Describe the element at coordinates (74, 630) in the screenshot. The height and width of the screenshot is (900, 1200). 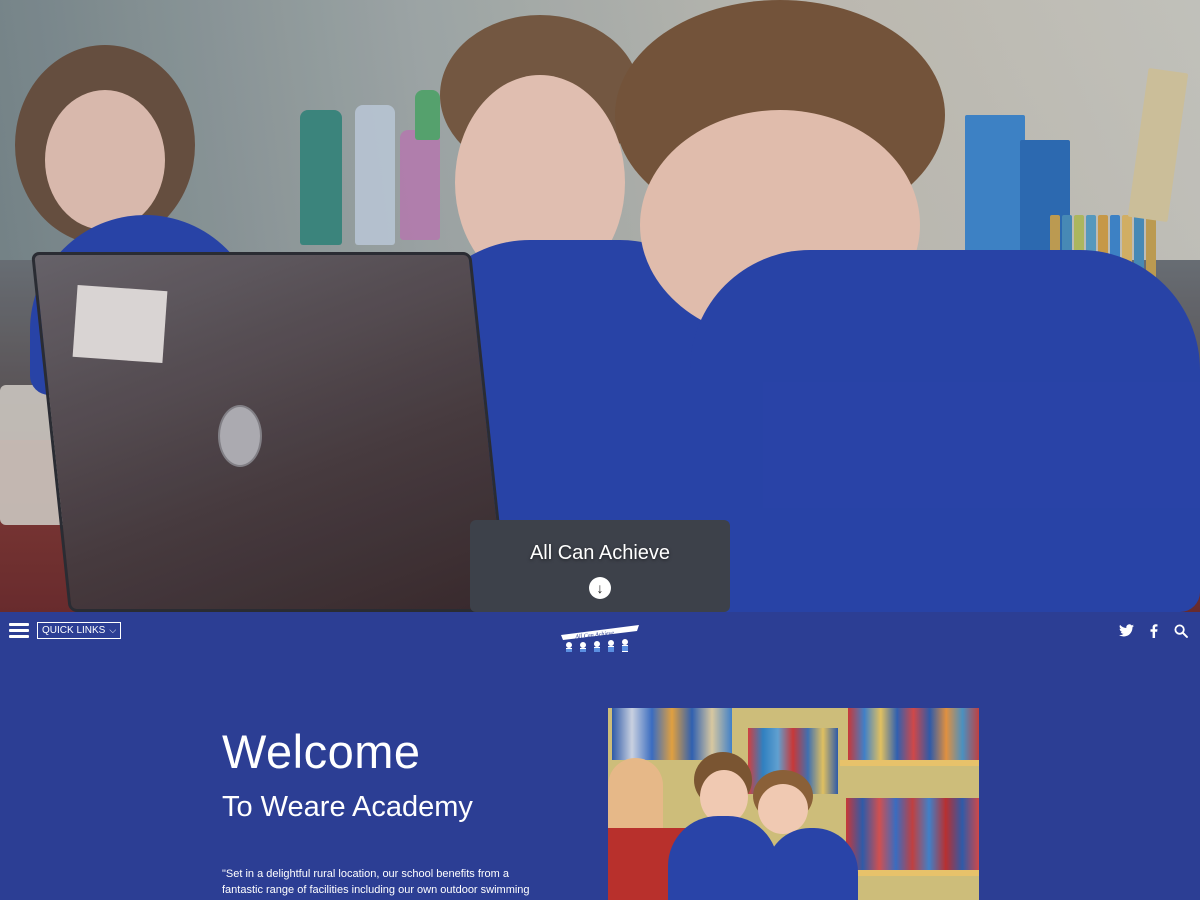
I see `quick-links-label: QUICK LINKS` at that location.